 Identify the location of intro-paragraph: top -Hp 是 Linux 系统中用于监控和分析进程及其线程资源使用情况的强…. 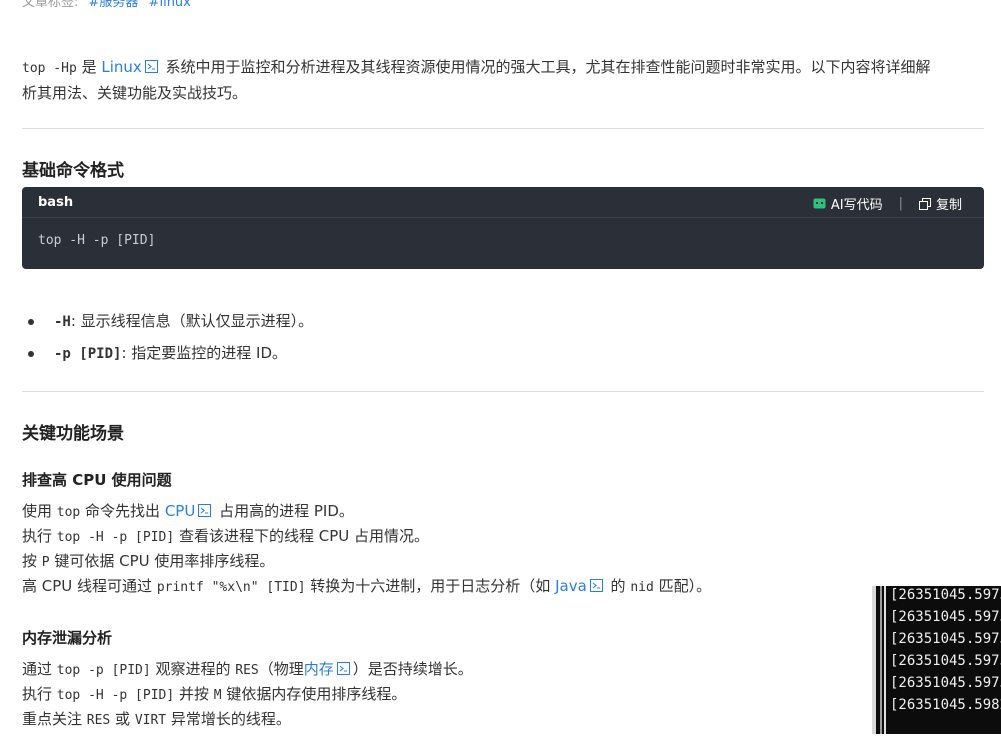
(503, 80).